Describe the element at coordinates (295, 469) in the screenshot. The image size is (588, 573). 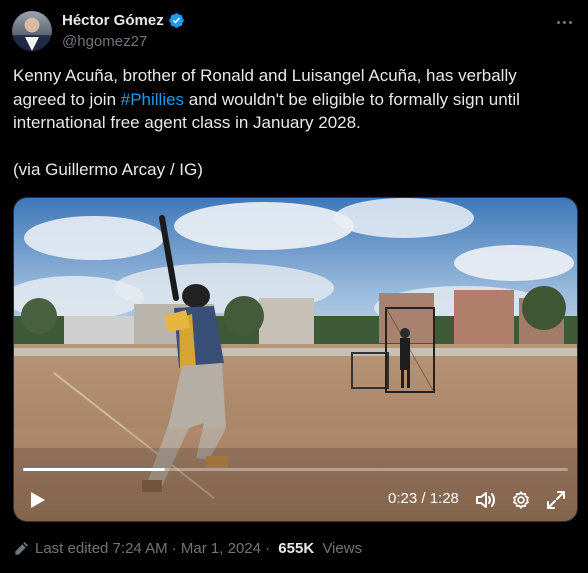
I see `video-progress-bar` at that location.